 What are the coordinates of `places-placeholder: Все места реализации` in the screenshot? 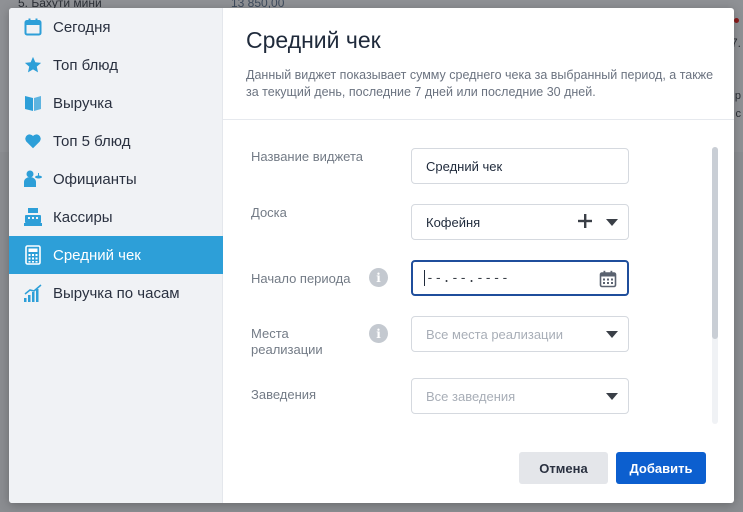 It's located at (495, 334).